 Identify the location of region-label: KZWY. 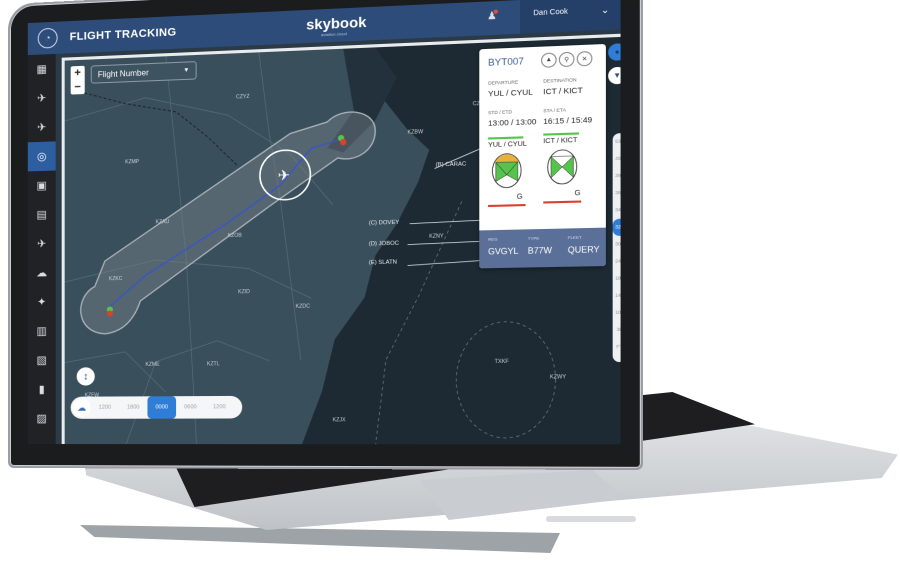
(558, 377).